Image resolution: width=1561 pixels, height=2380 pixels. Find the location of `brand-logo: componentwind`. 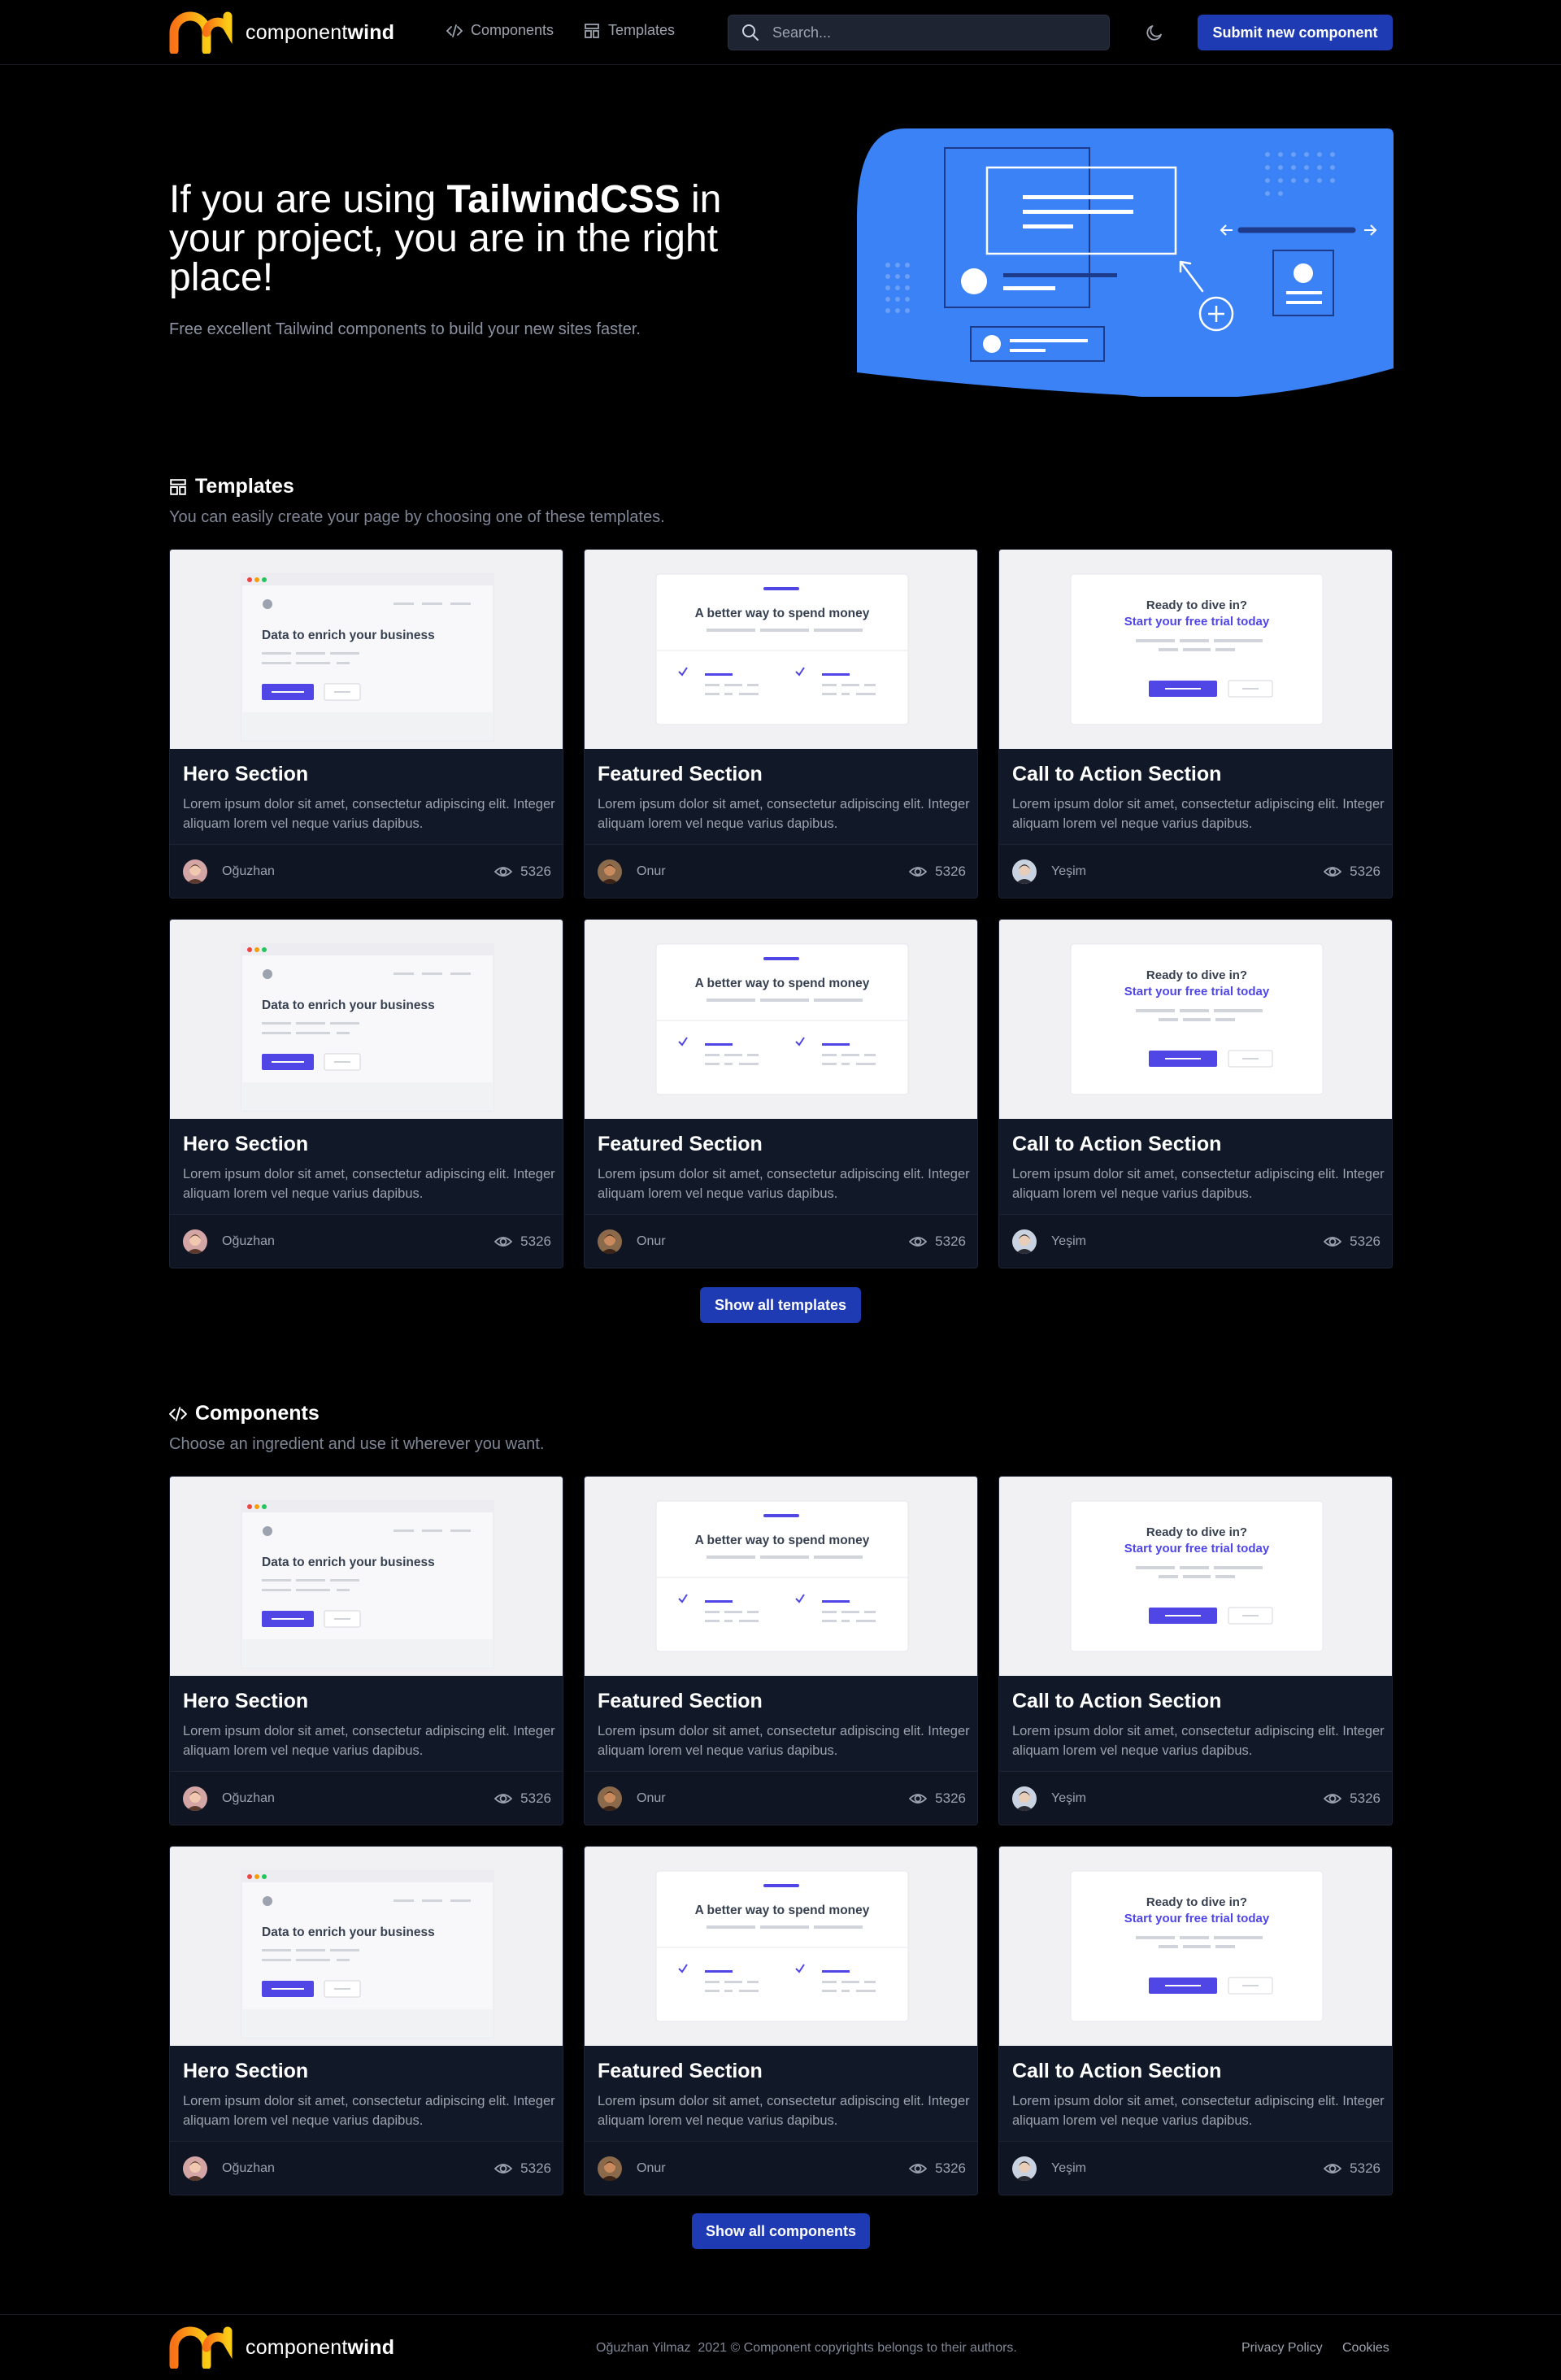

brand-logo: componentwind is located at coordinates (281, 32).